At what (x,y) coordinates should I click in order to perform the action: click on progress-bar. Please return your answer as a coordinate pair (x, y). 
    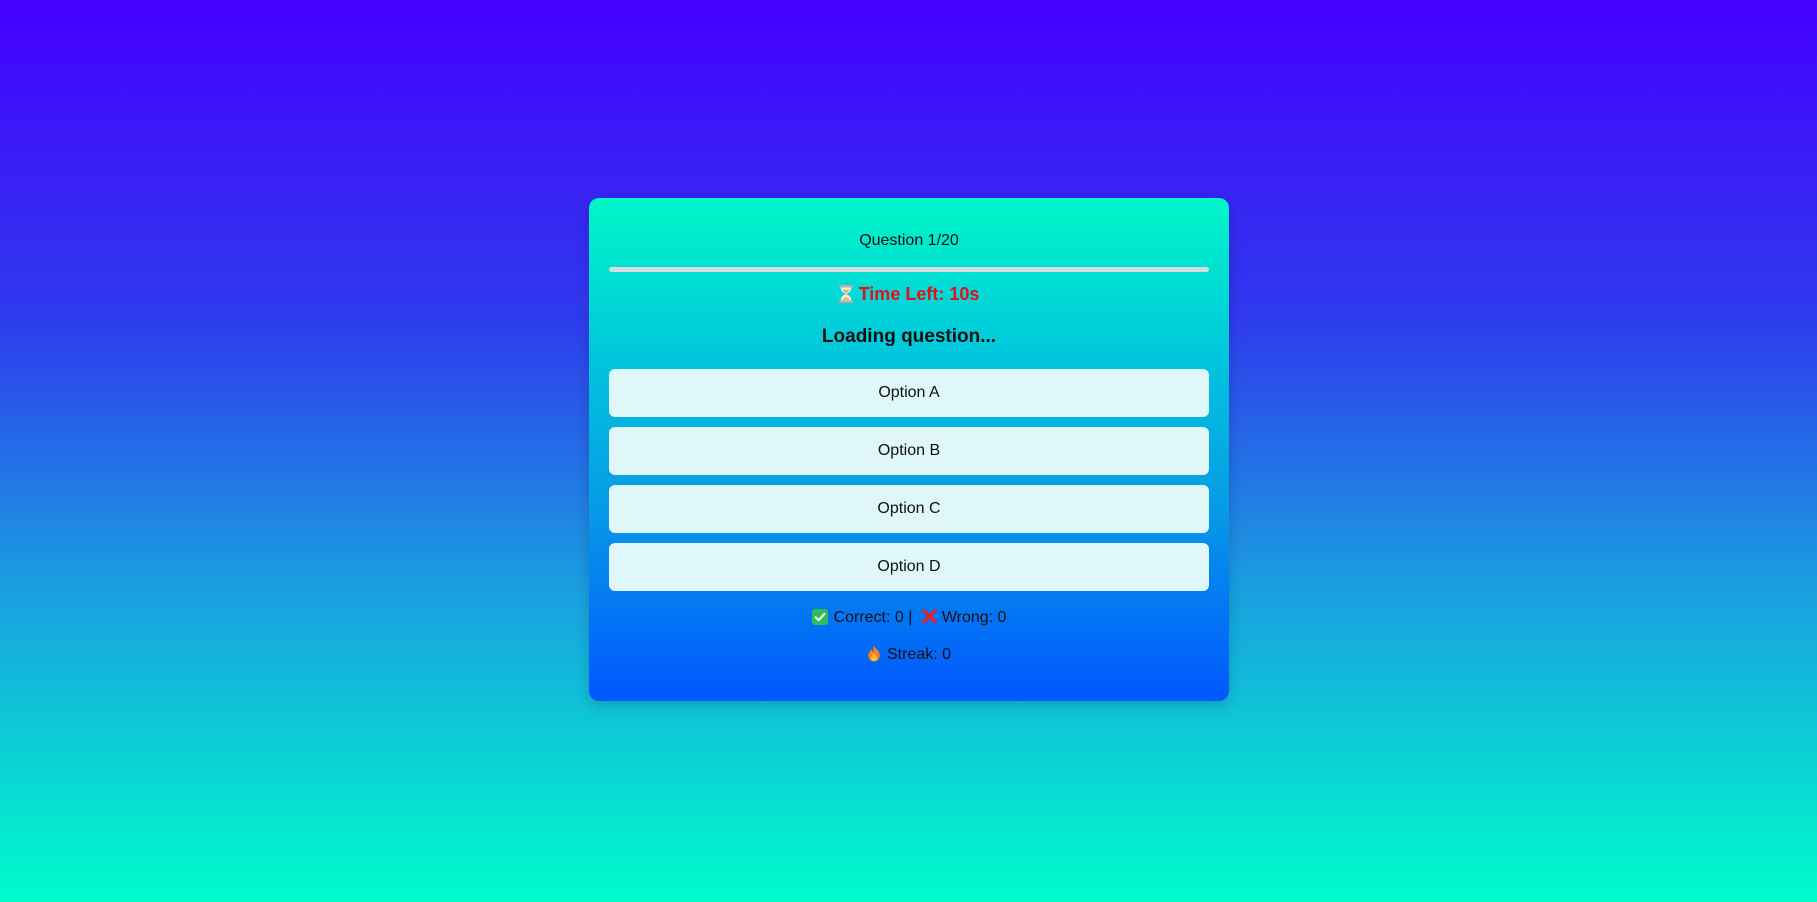
    Looking at the image, I should click on (909, 269).